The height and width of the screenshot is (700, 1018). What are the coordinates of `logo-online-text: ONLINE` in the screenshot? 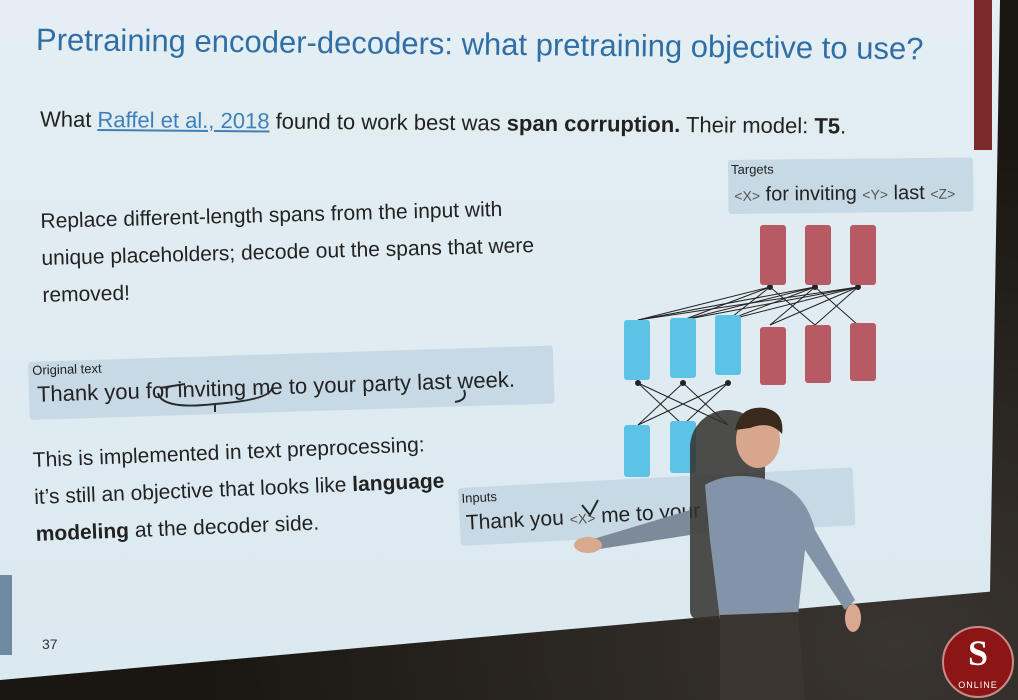 It's located at (978, 685).